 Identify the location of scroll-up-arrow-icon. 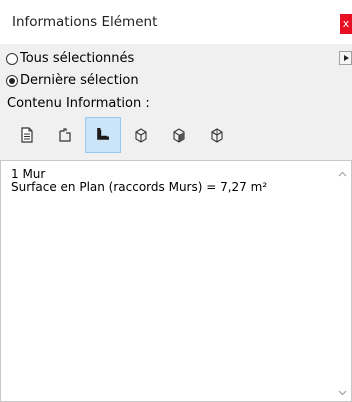
(342, 174).